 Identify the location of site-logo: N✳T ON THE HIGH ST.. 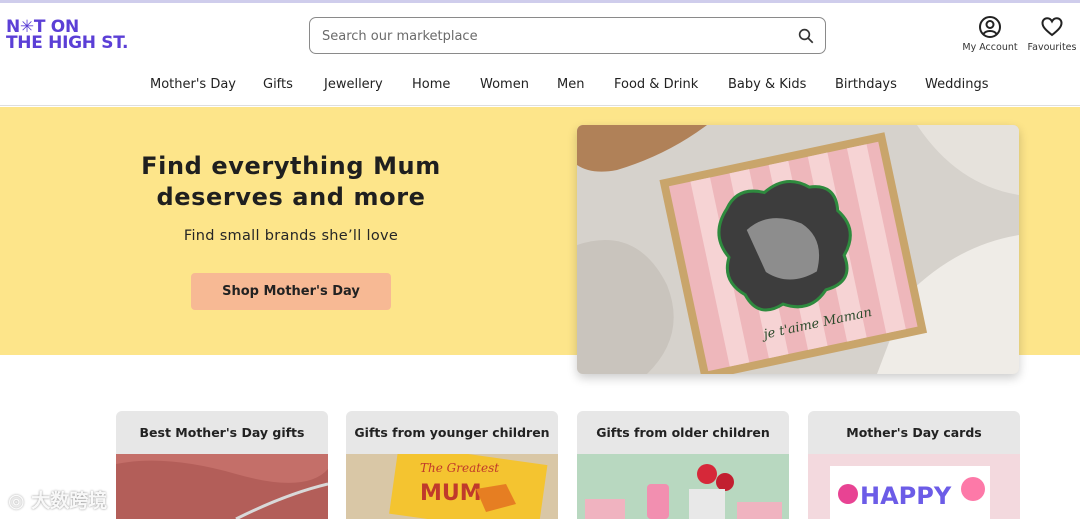
(71, 36).